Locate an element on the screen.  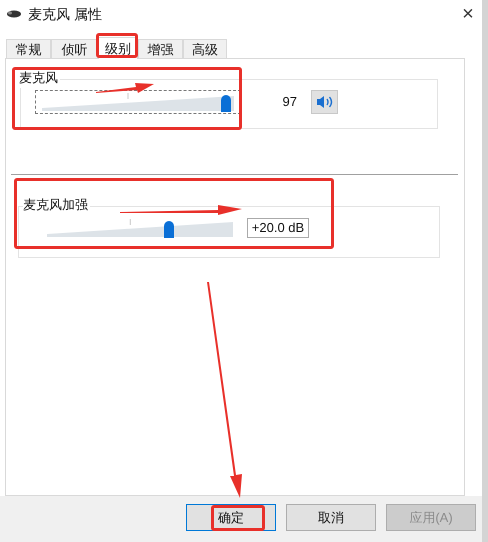
window-title: 麦克风 属性 is located at coordinates (65, 14).